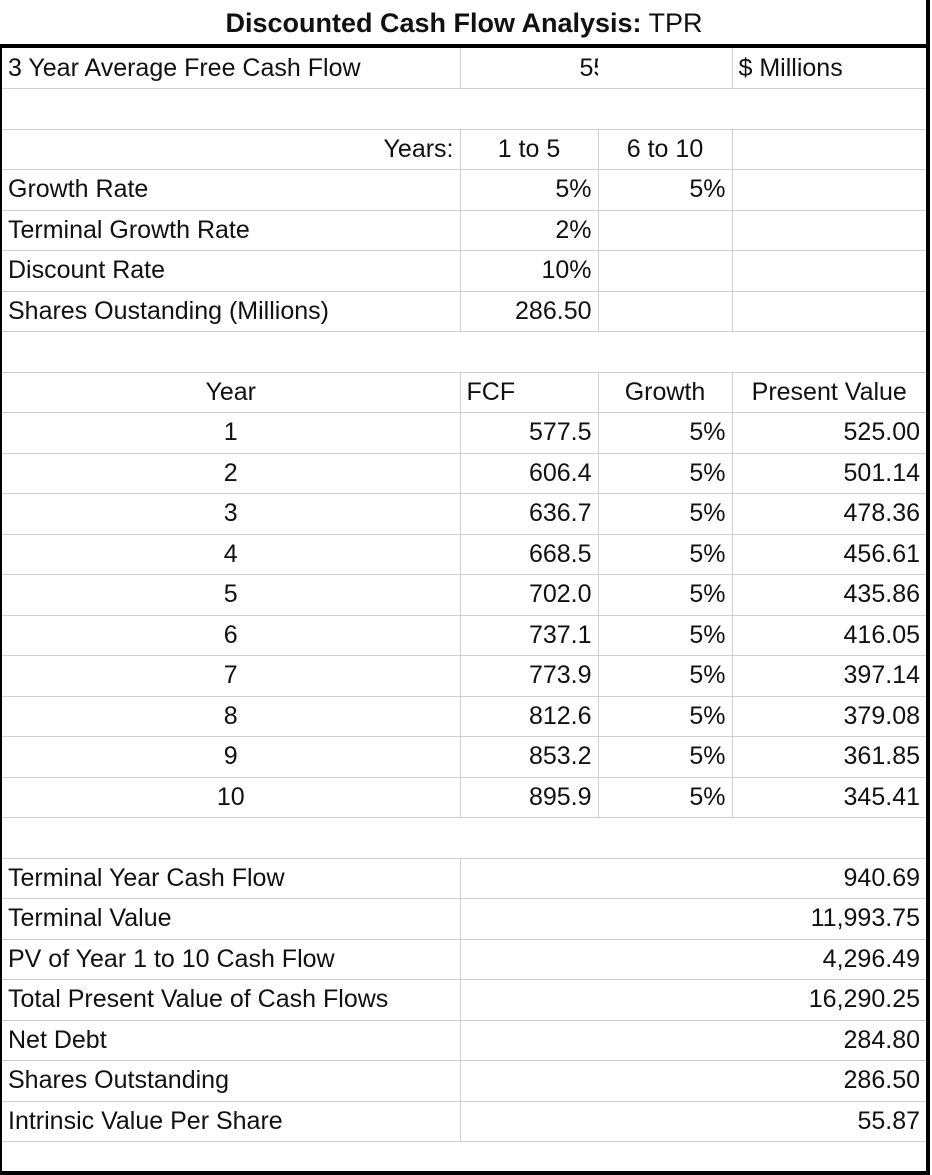 This screenshot has height=1175, width=932. Describe the element at coordinates (231, 1000) in the screenshot. I see `summary-label: Total Present Value of Cash Flows` at that location.